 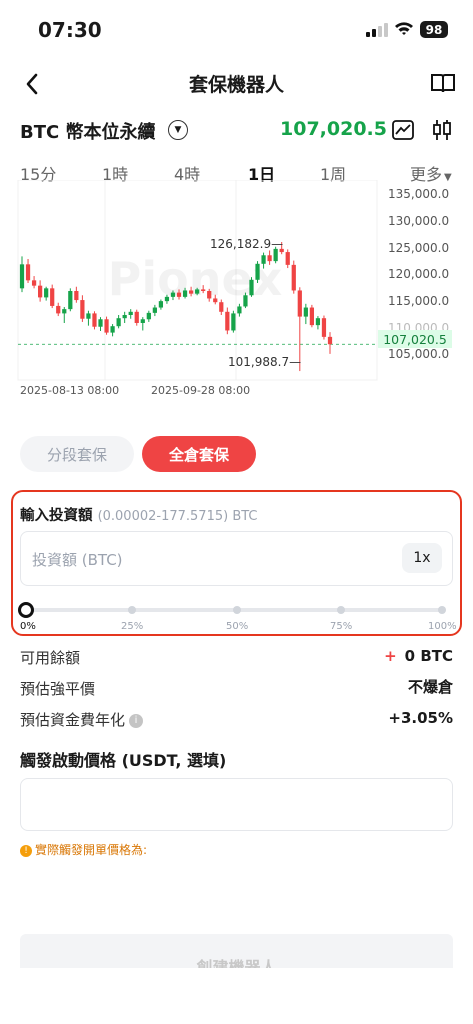 I want to click on status-time: 07:30, so click(x=70, y=30).